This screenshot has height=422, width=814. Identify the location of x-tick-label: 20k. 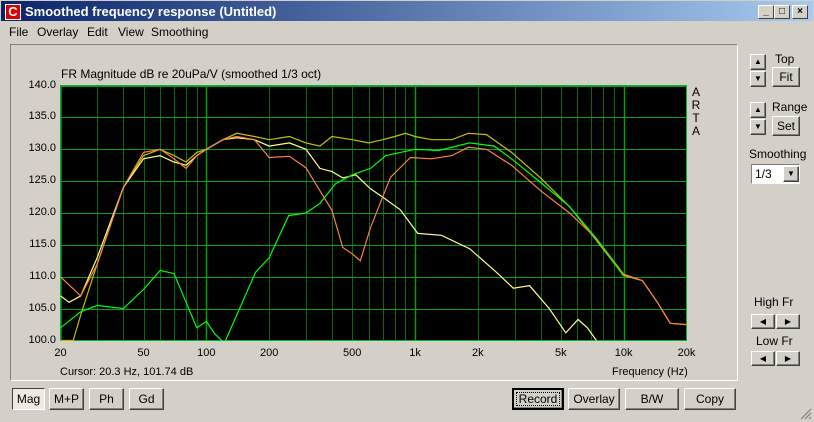
(686, 353).